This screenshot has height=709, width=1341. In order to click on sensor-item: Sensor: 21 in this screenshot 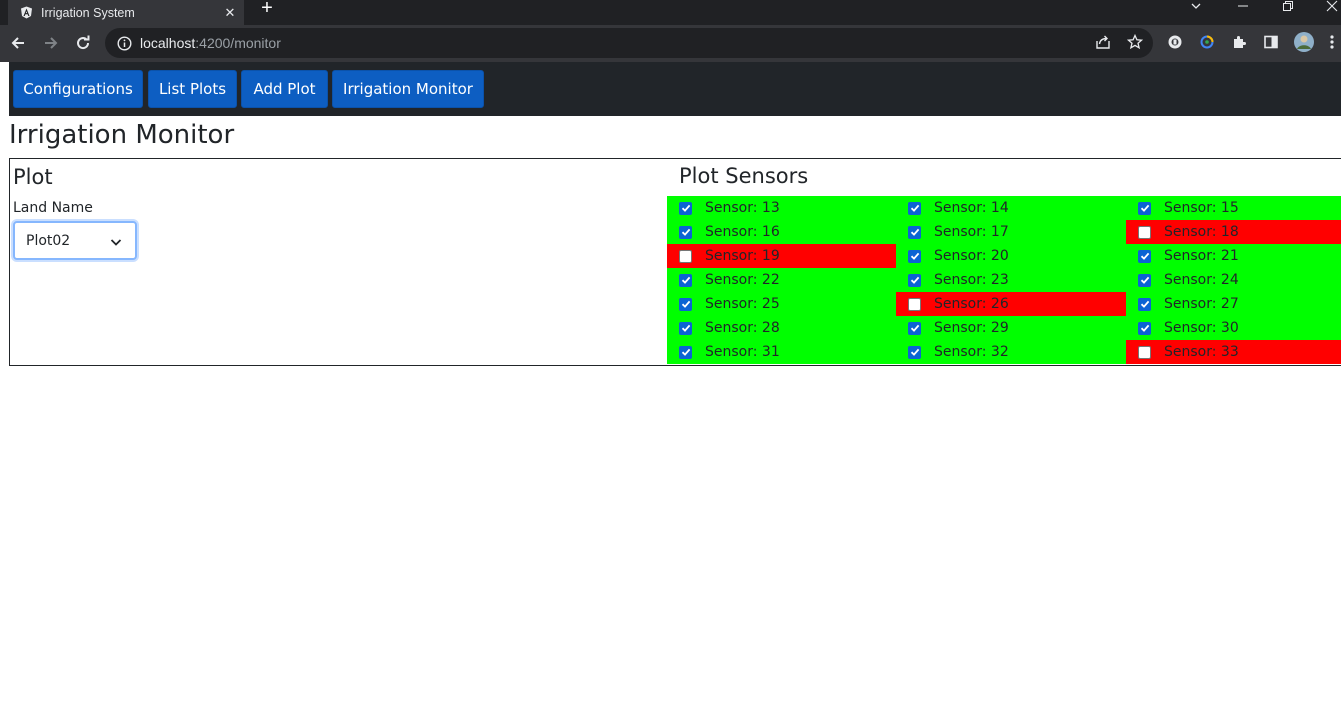, I will do `click(1233, 256)`.